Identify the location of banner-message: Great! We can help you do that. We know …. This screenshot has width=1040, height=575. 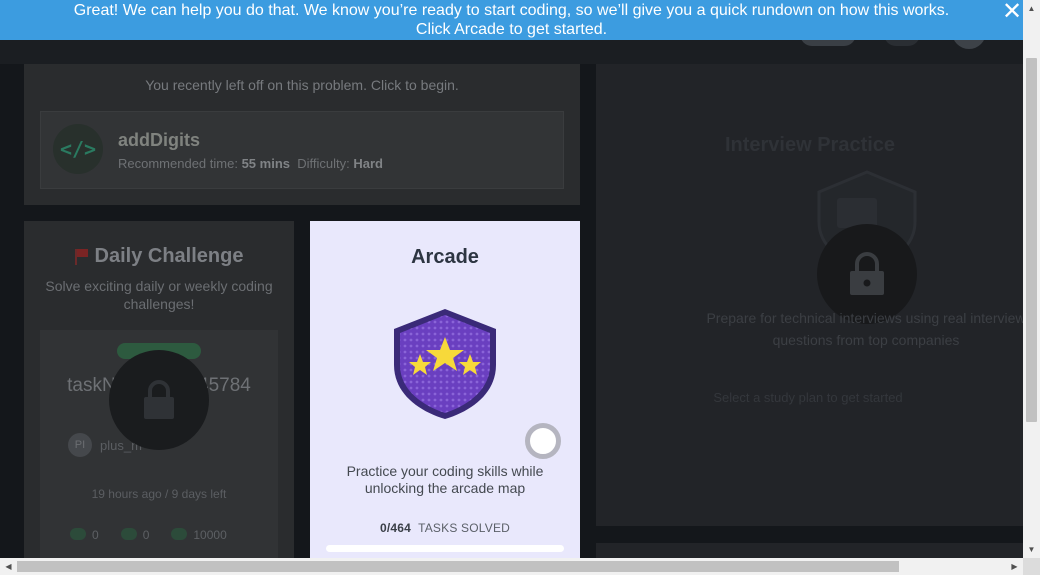
(511, 20).